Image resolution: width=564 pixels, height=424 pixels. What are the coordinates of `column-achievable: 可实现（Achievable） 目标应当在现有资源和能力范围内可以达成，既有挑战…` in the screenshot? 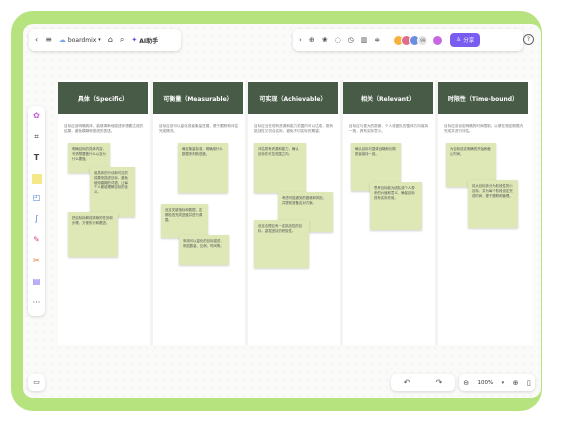 It's located at (294, 212).